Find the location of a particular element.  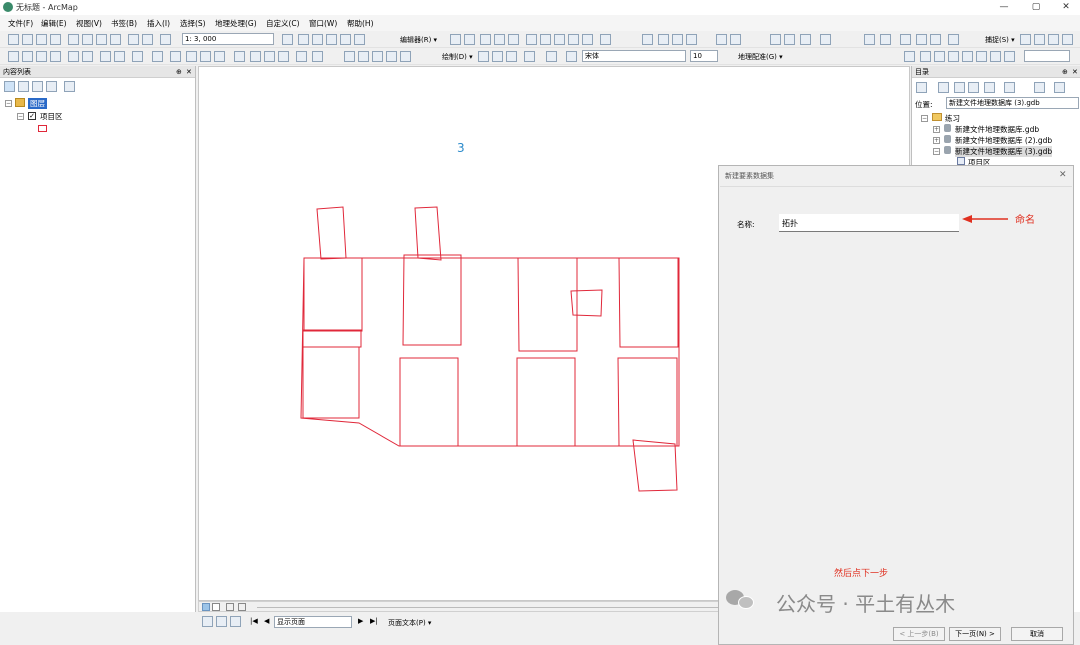

gdb-item-2: 新建文件地理数据库 (2).gdb is located at coordinates (1003, 140).